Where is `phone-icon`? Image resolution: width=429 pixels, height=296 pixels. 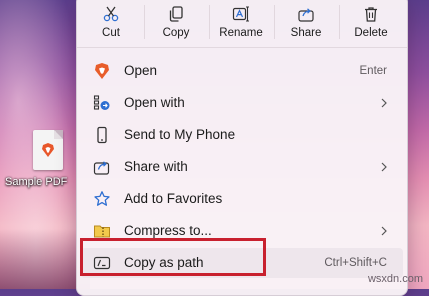 phone-icon is located at coordinates (102, 135).